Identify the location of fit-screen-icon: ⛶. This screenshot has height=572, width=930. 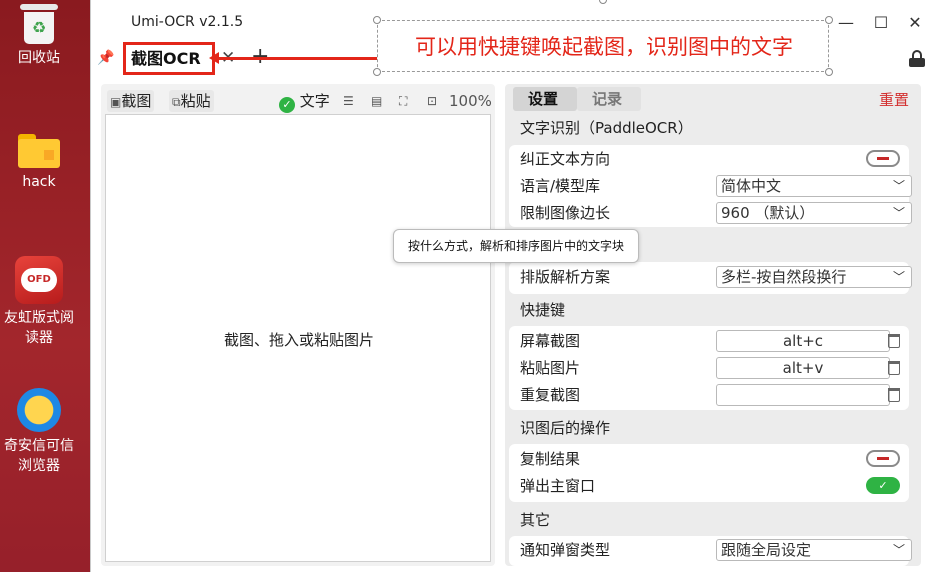
(403, 101).